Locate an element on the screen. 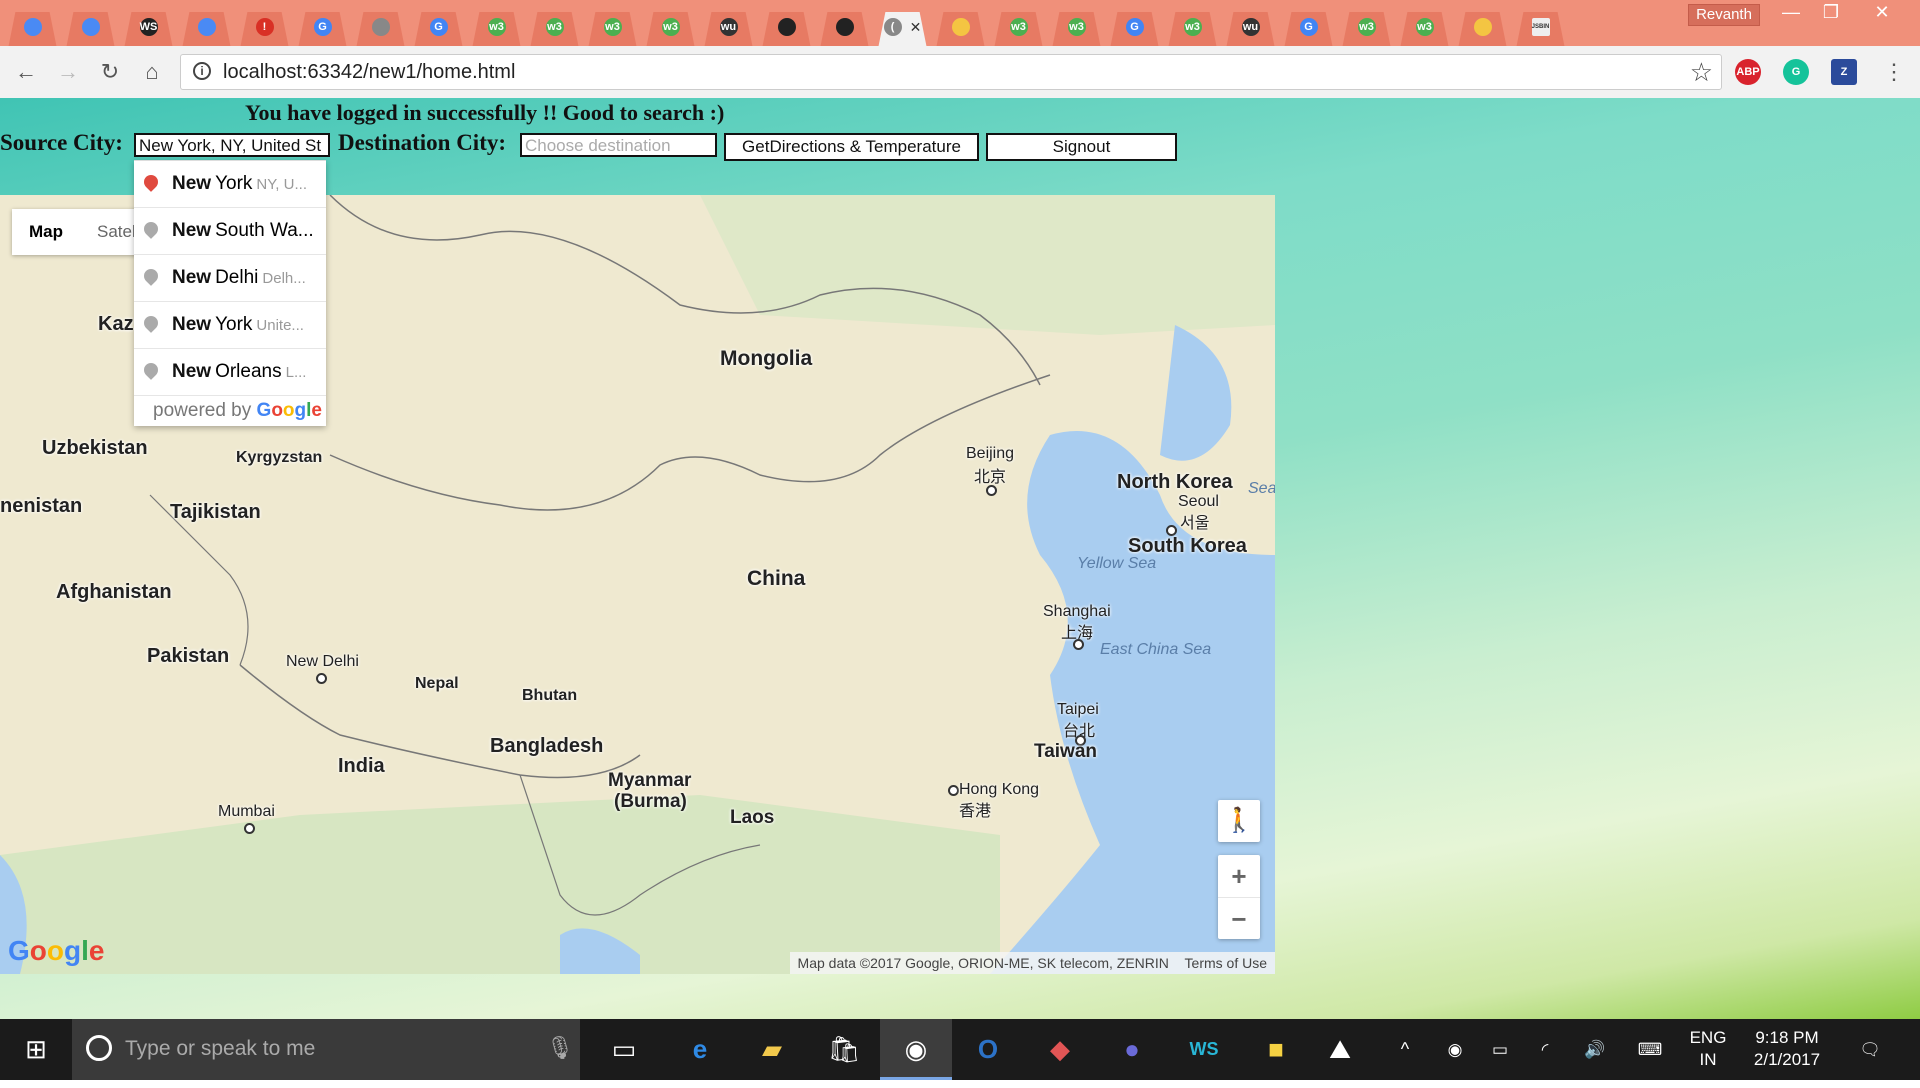  windows-start-icon: ⊞ is located at coordinates (36, 1049).